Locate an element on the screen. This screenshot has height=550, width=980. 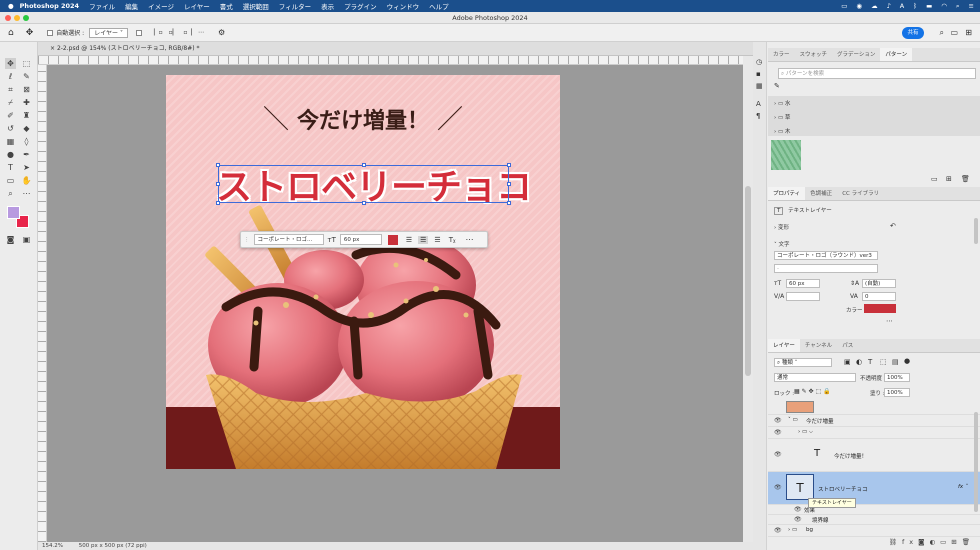
pattern-search-input: ⌕ パターンを検索 is located at coordinates (877, 73).